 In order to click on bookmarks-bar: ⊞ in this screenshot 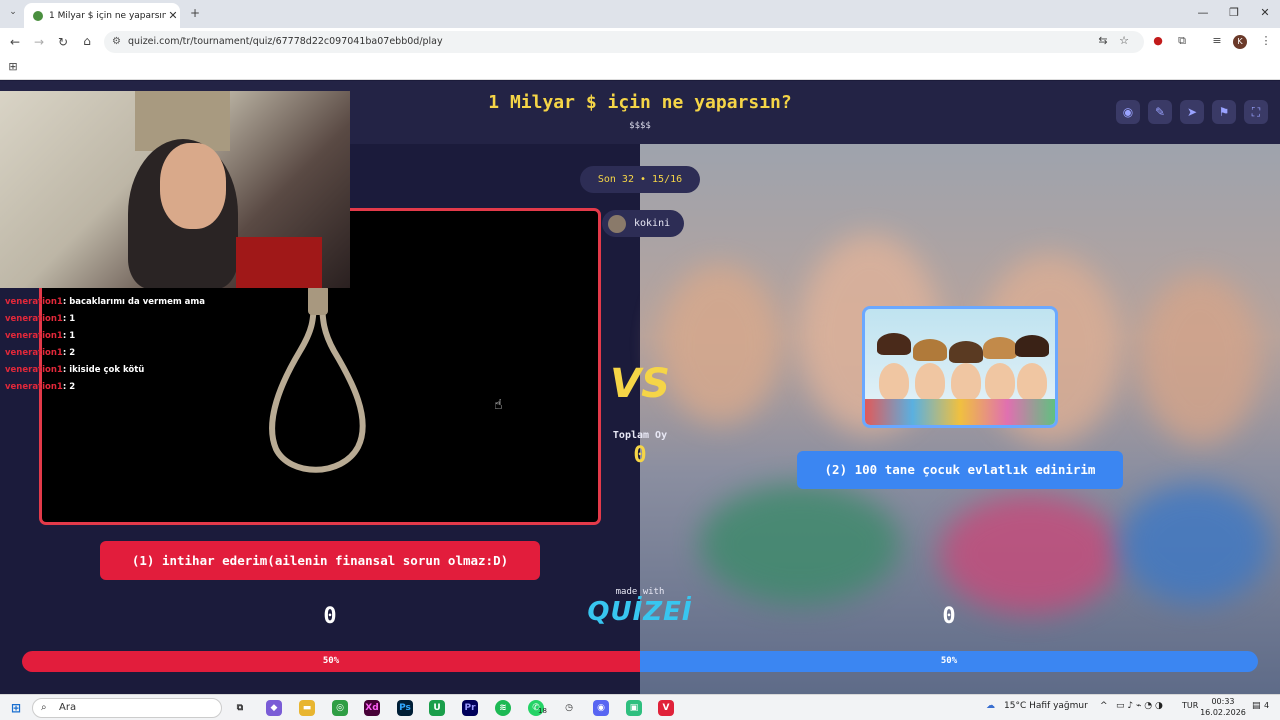, I will do `click(640, 68)`.